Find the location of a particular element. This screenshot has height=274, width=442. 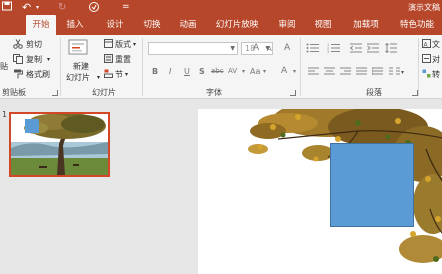

rectangle-shape is located at coordinates (372, 185).